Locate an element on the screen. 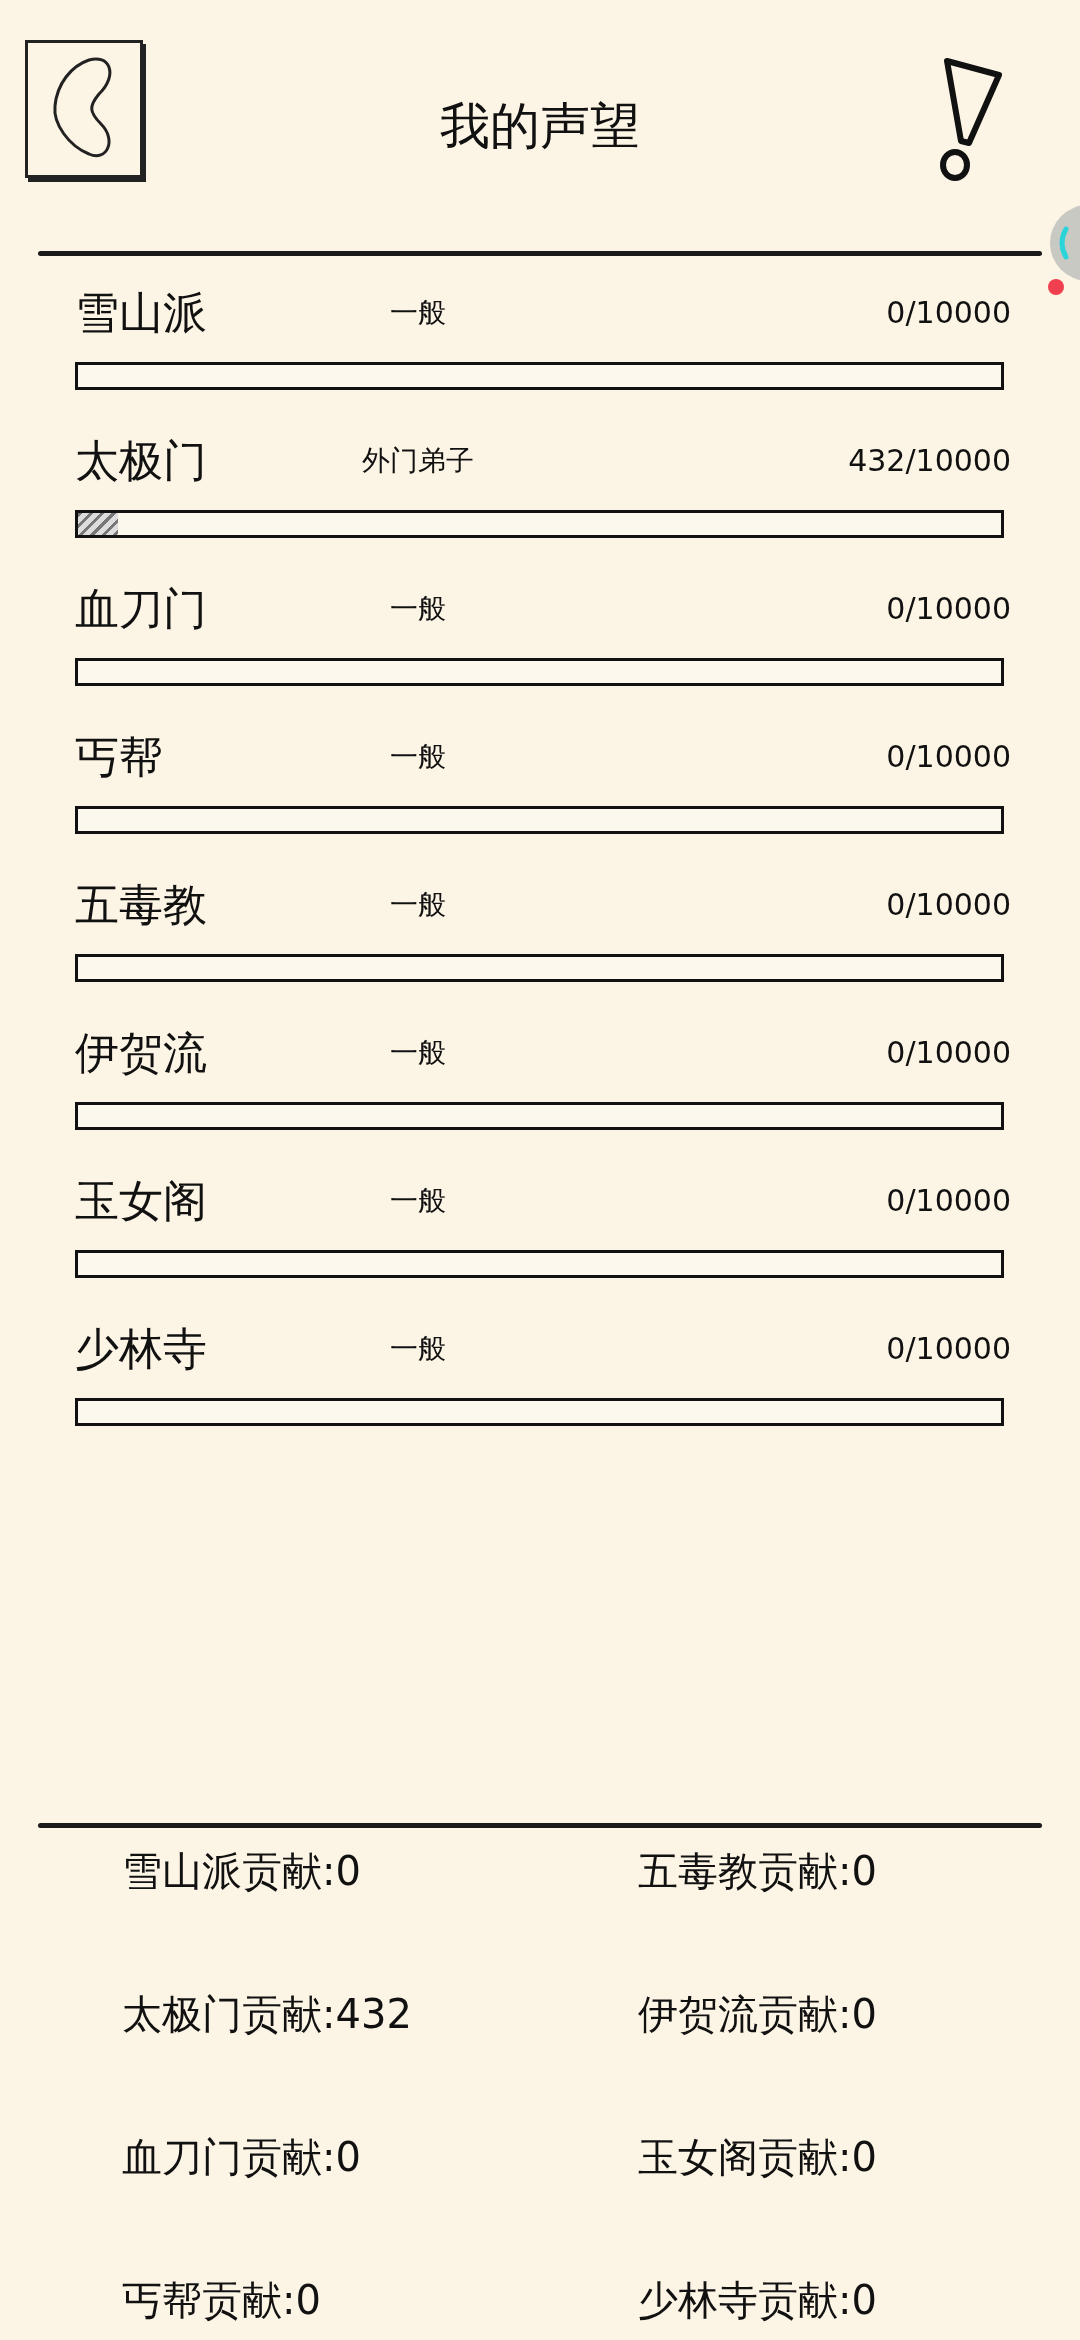  contribution-text: 五毒教贡献:0 is located at coordinates (757, 1871).